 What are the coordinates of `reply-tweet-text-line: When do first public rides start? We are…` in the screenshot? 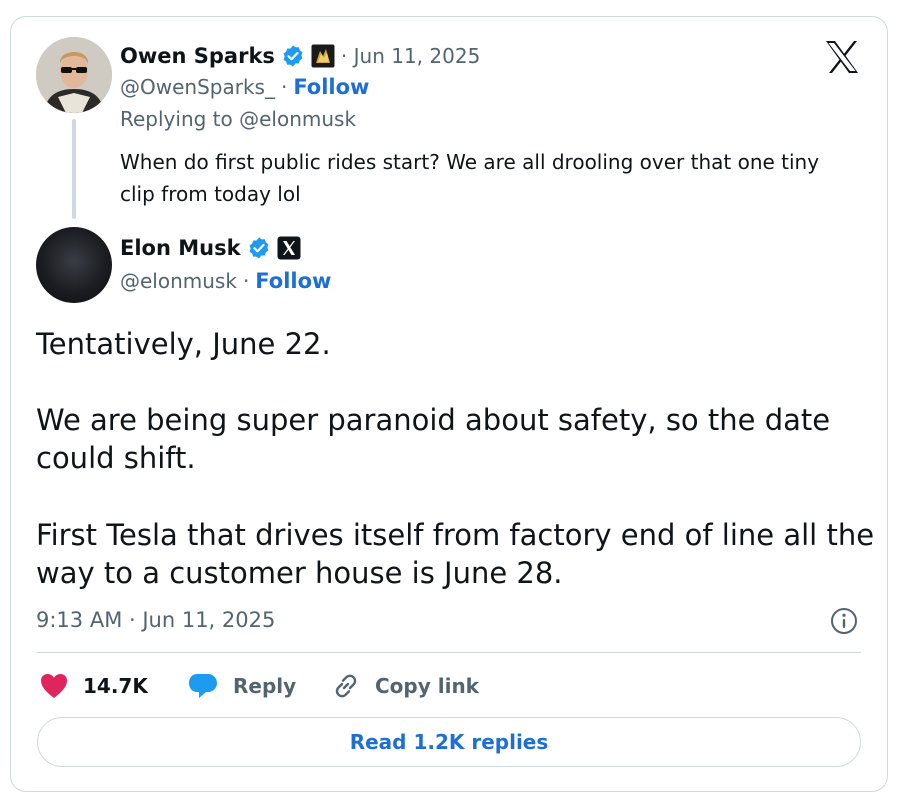 It's located at (470, 162).